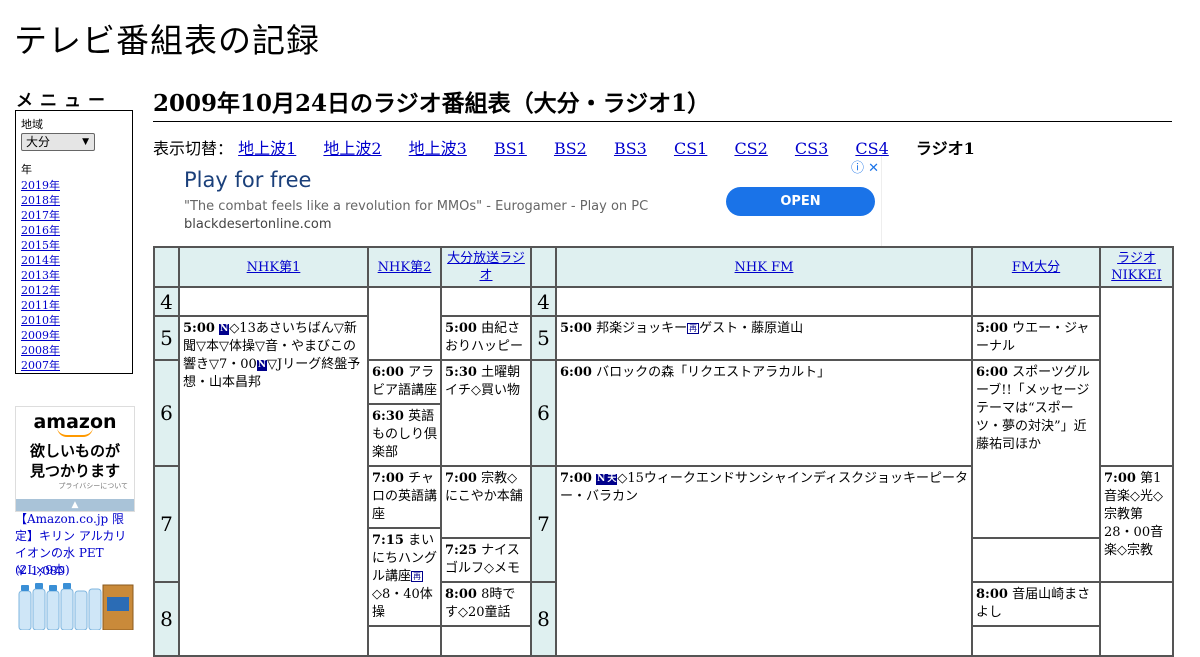  What do you see at coordinates (40, 570) in the screenshot?
I see `amazon-product-price: ￥ 1,080` at bounding box center [40, 570].